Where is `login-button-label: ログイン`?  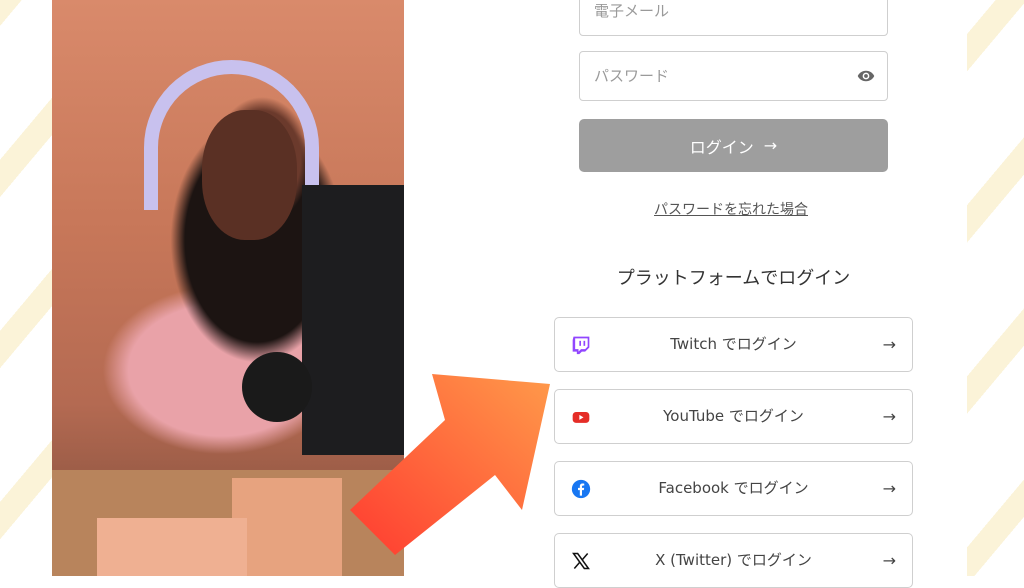 login-button-label: ログイン is located at coordinates (721, 147).